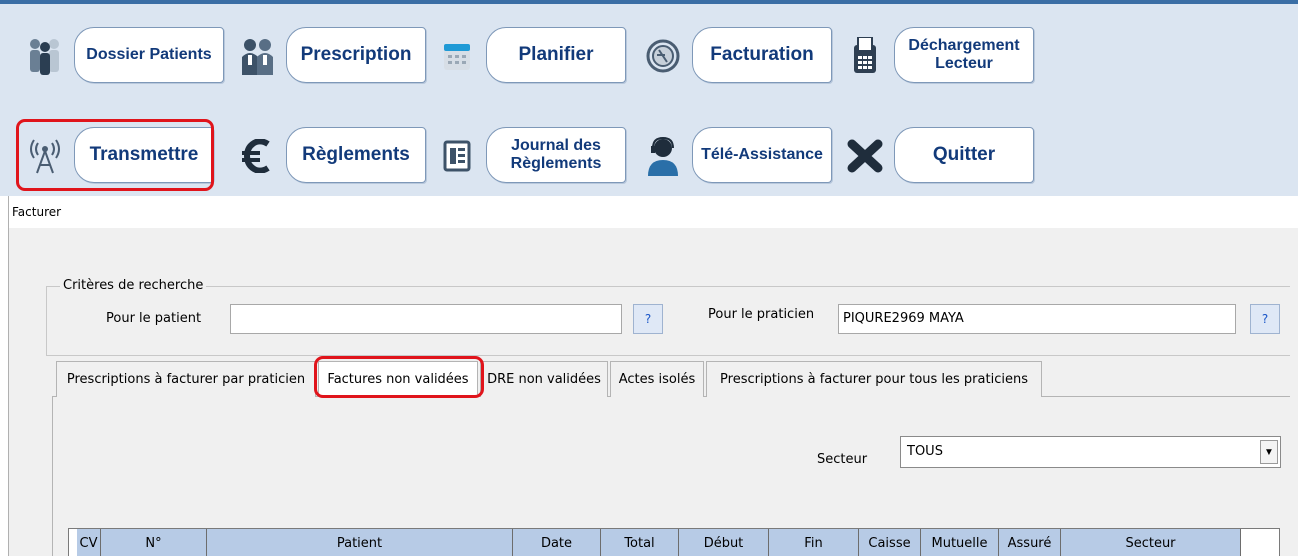  Describe the element at coordinates (257, 156) in the screenshot. I see `euro-icon` at that location.